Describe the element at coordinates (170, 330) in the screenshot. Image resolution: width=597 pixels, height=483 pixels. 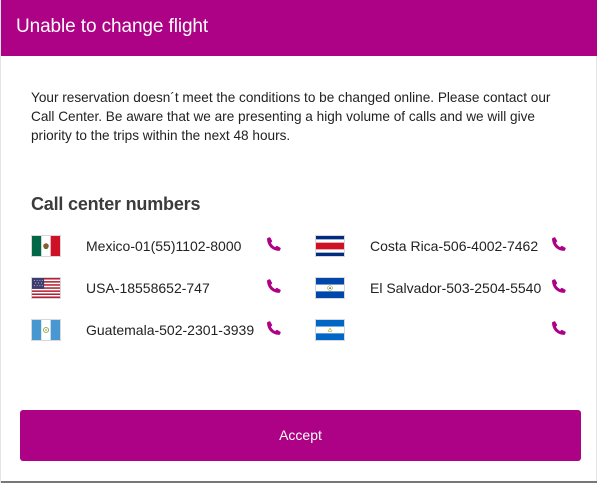
I see `call-center-label: Guatemala-502-2301-3939` at that location.